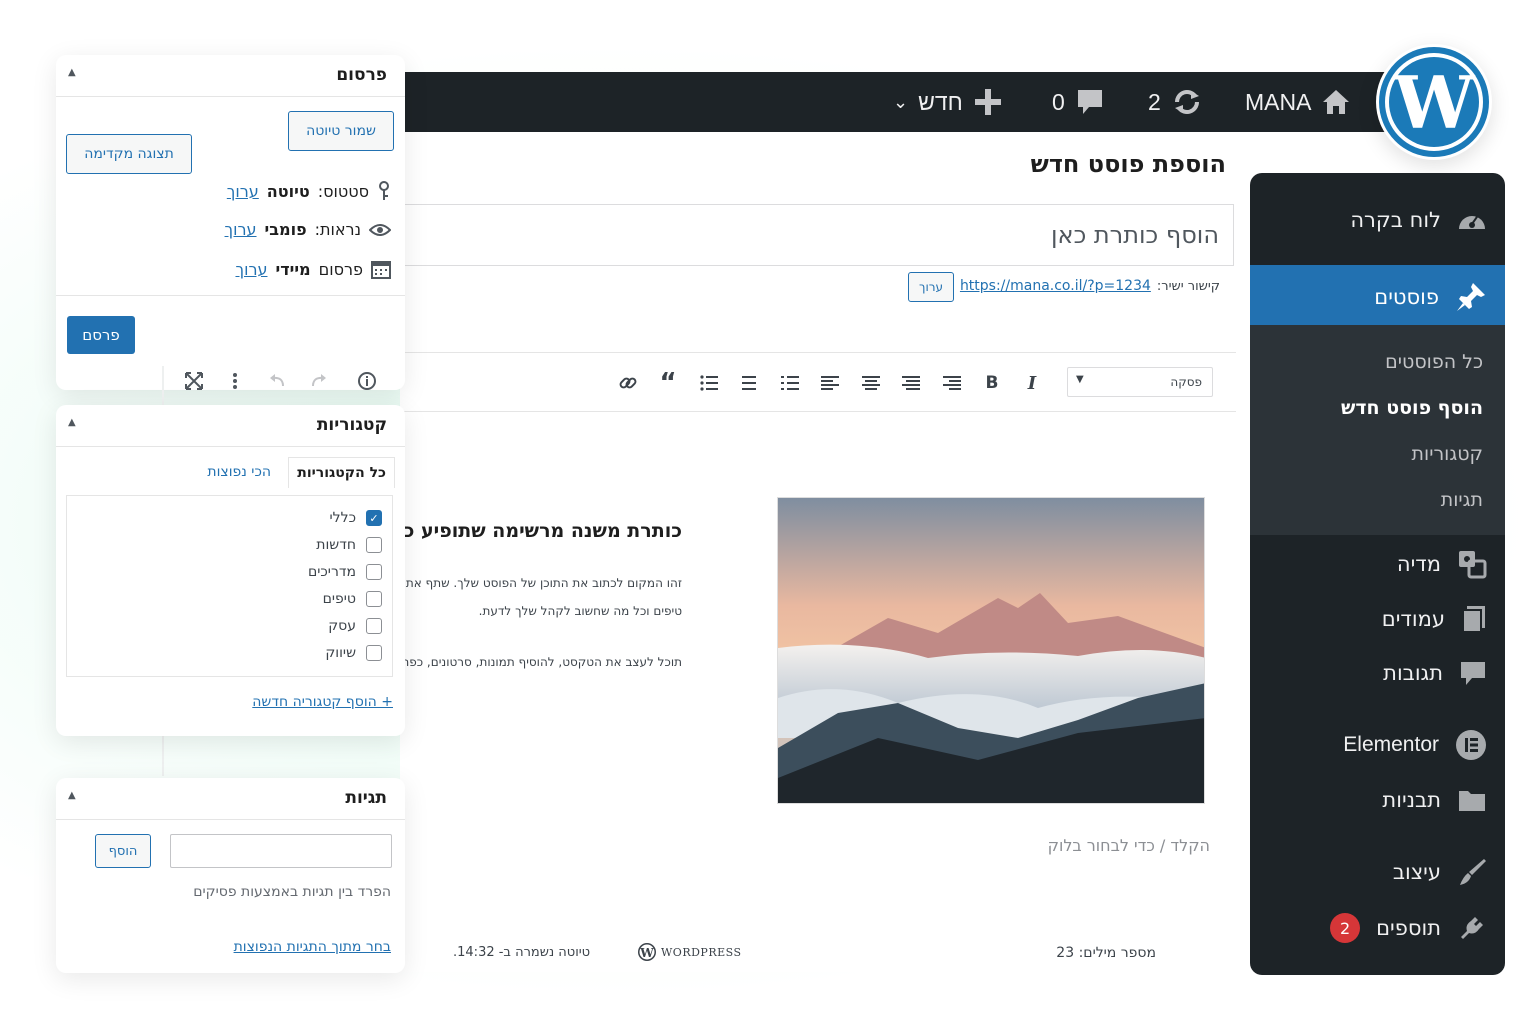  I want to click on align-justify-icon, so click(911, 383).